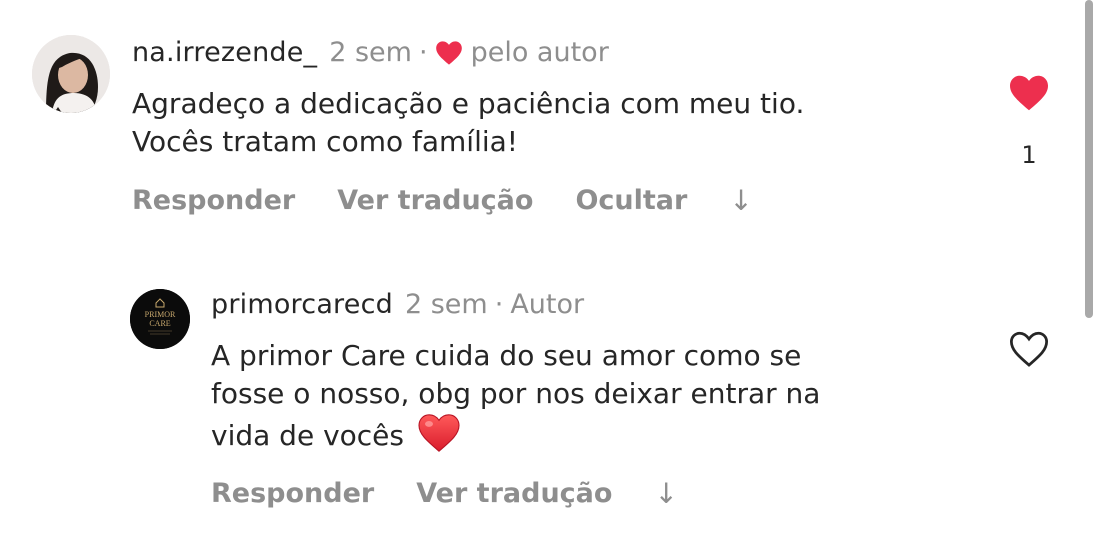 Image resolution: width=1099 pixels, height=550 pixels. What do you see at coordinates (1029, 349) in the screenshot?
I see `heart-outline-icon` at bounding box center [1029, 349].